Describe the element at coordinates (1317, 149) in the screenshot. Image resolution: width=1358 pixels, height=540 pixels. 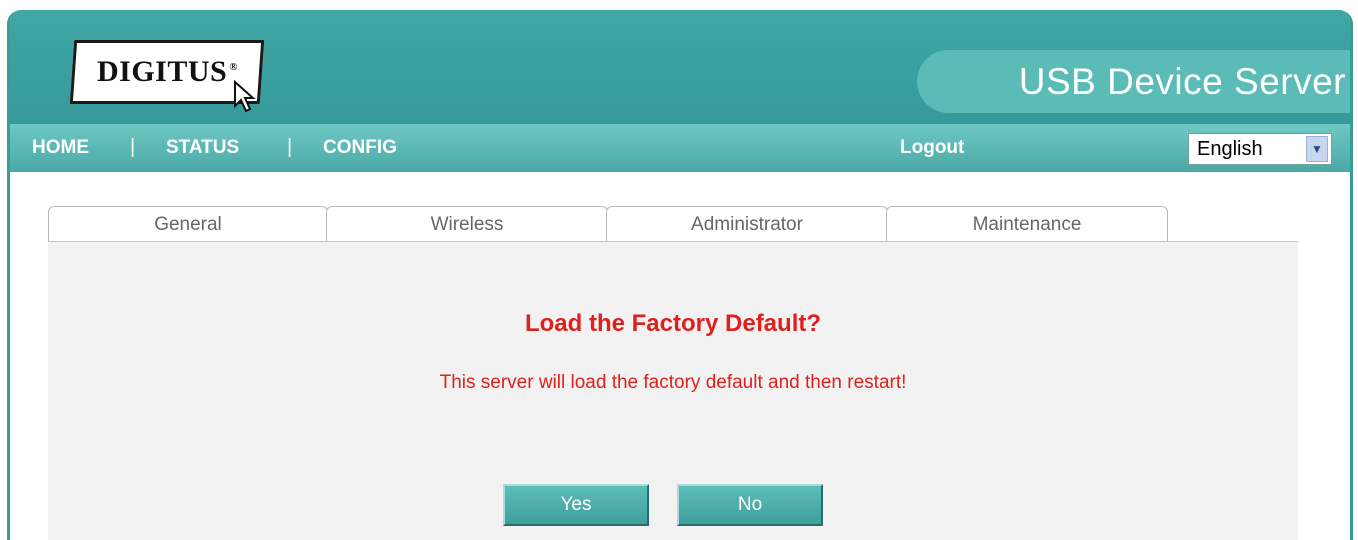
I see `chevron-down-icon: ▼` at that location.